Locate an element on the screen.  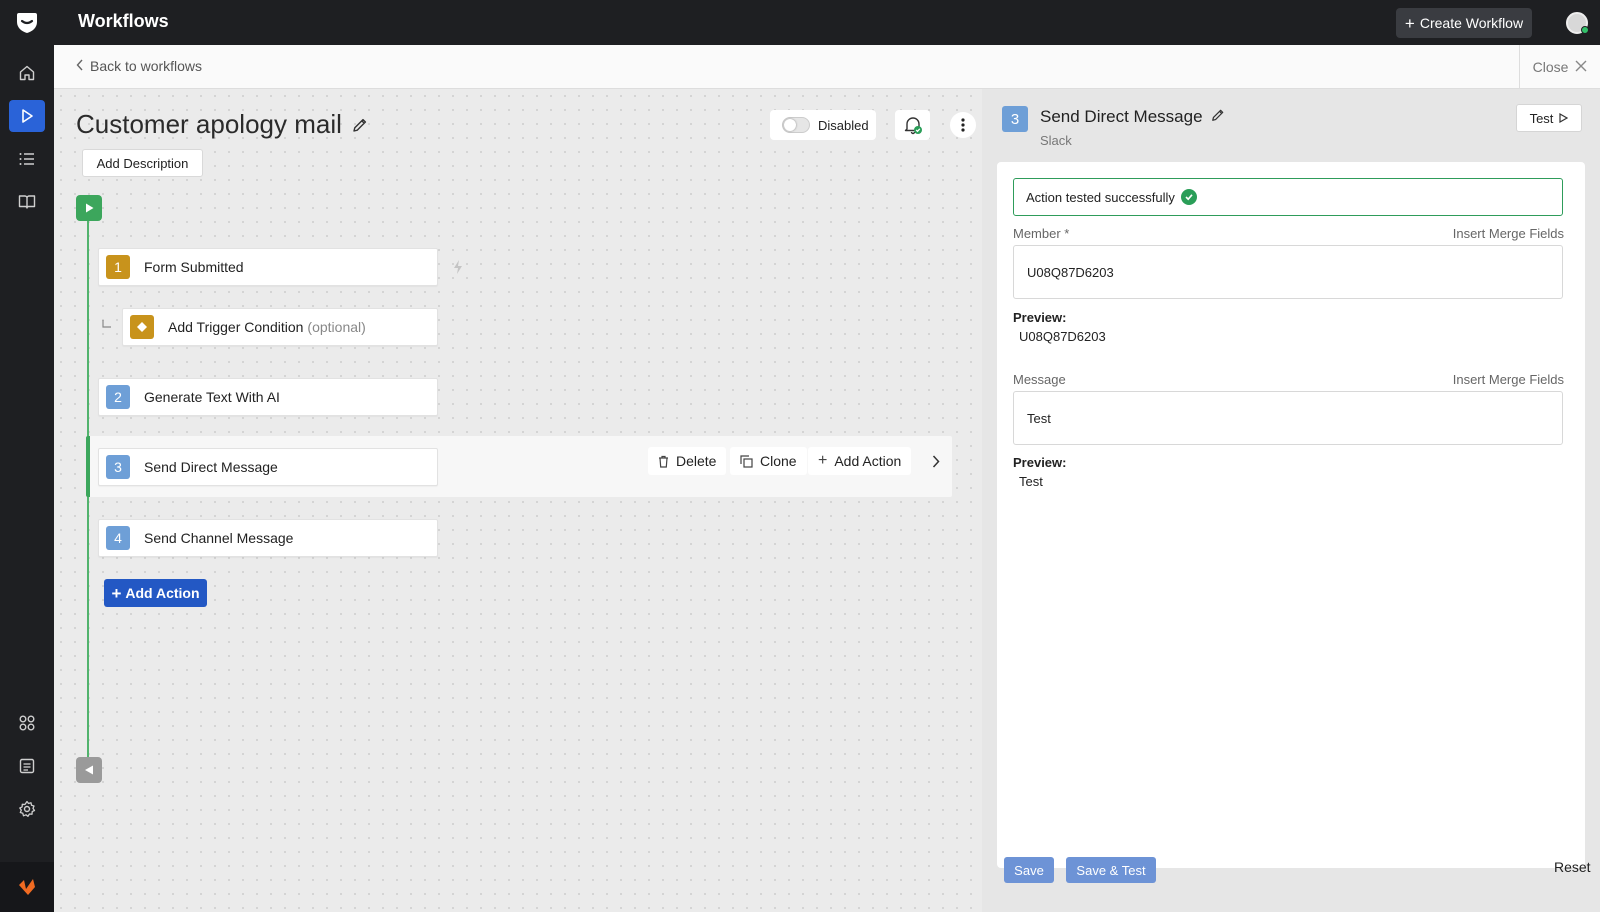
notifications-button is located at coordinates (912, 125).